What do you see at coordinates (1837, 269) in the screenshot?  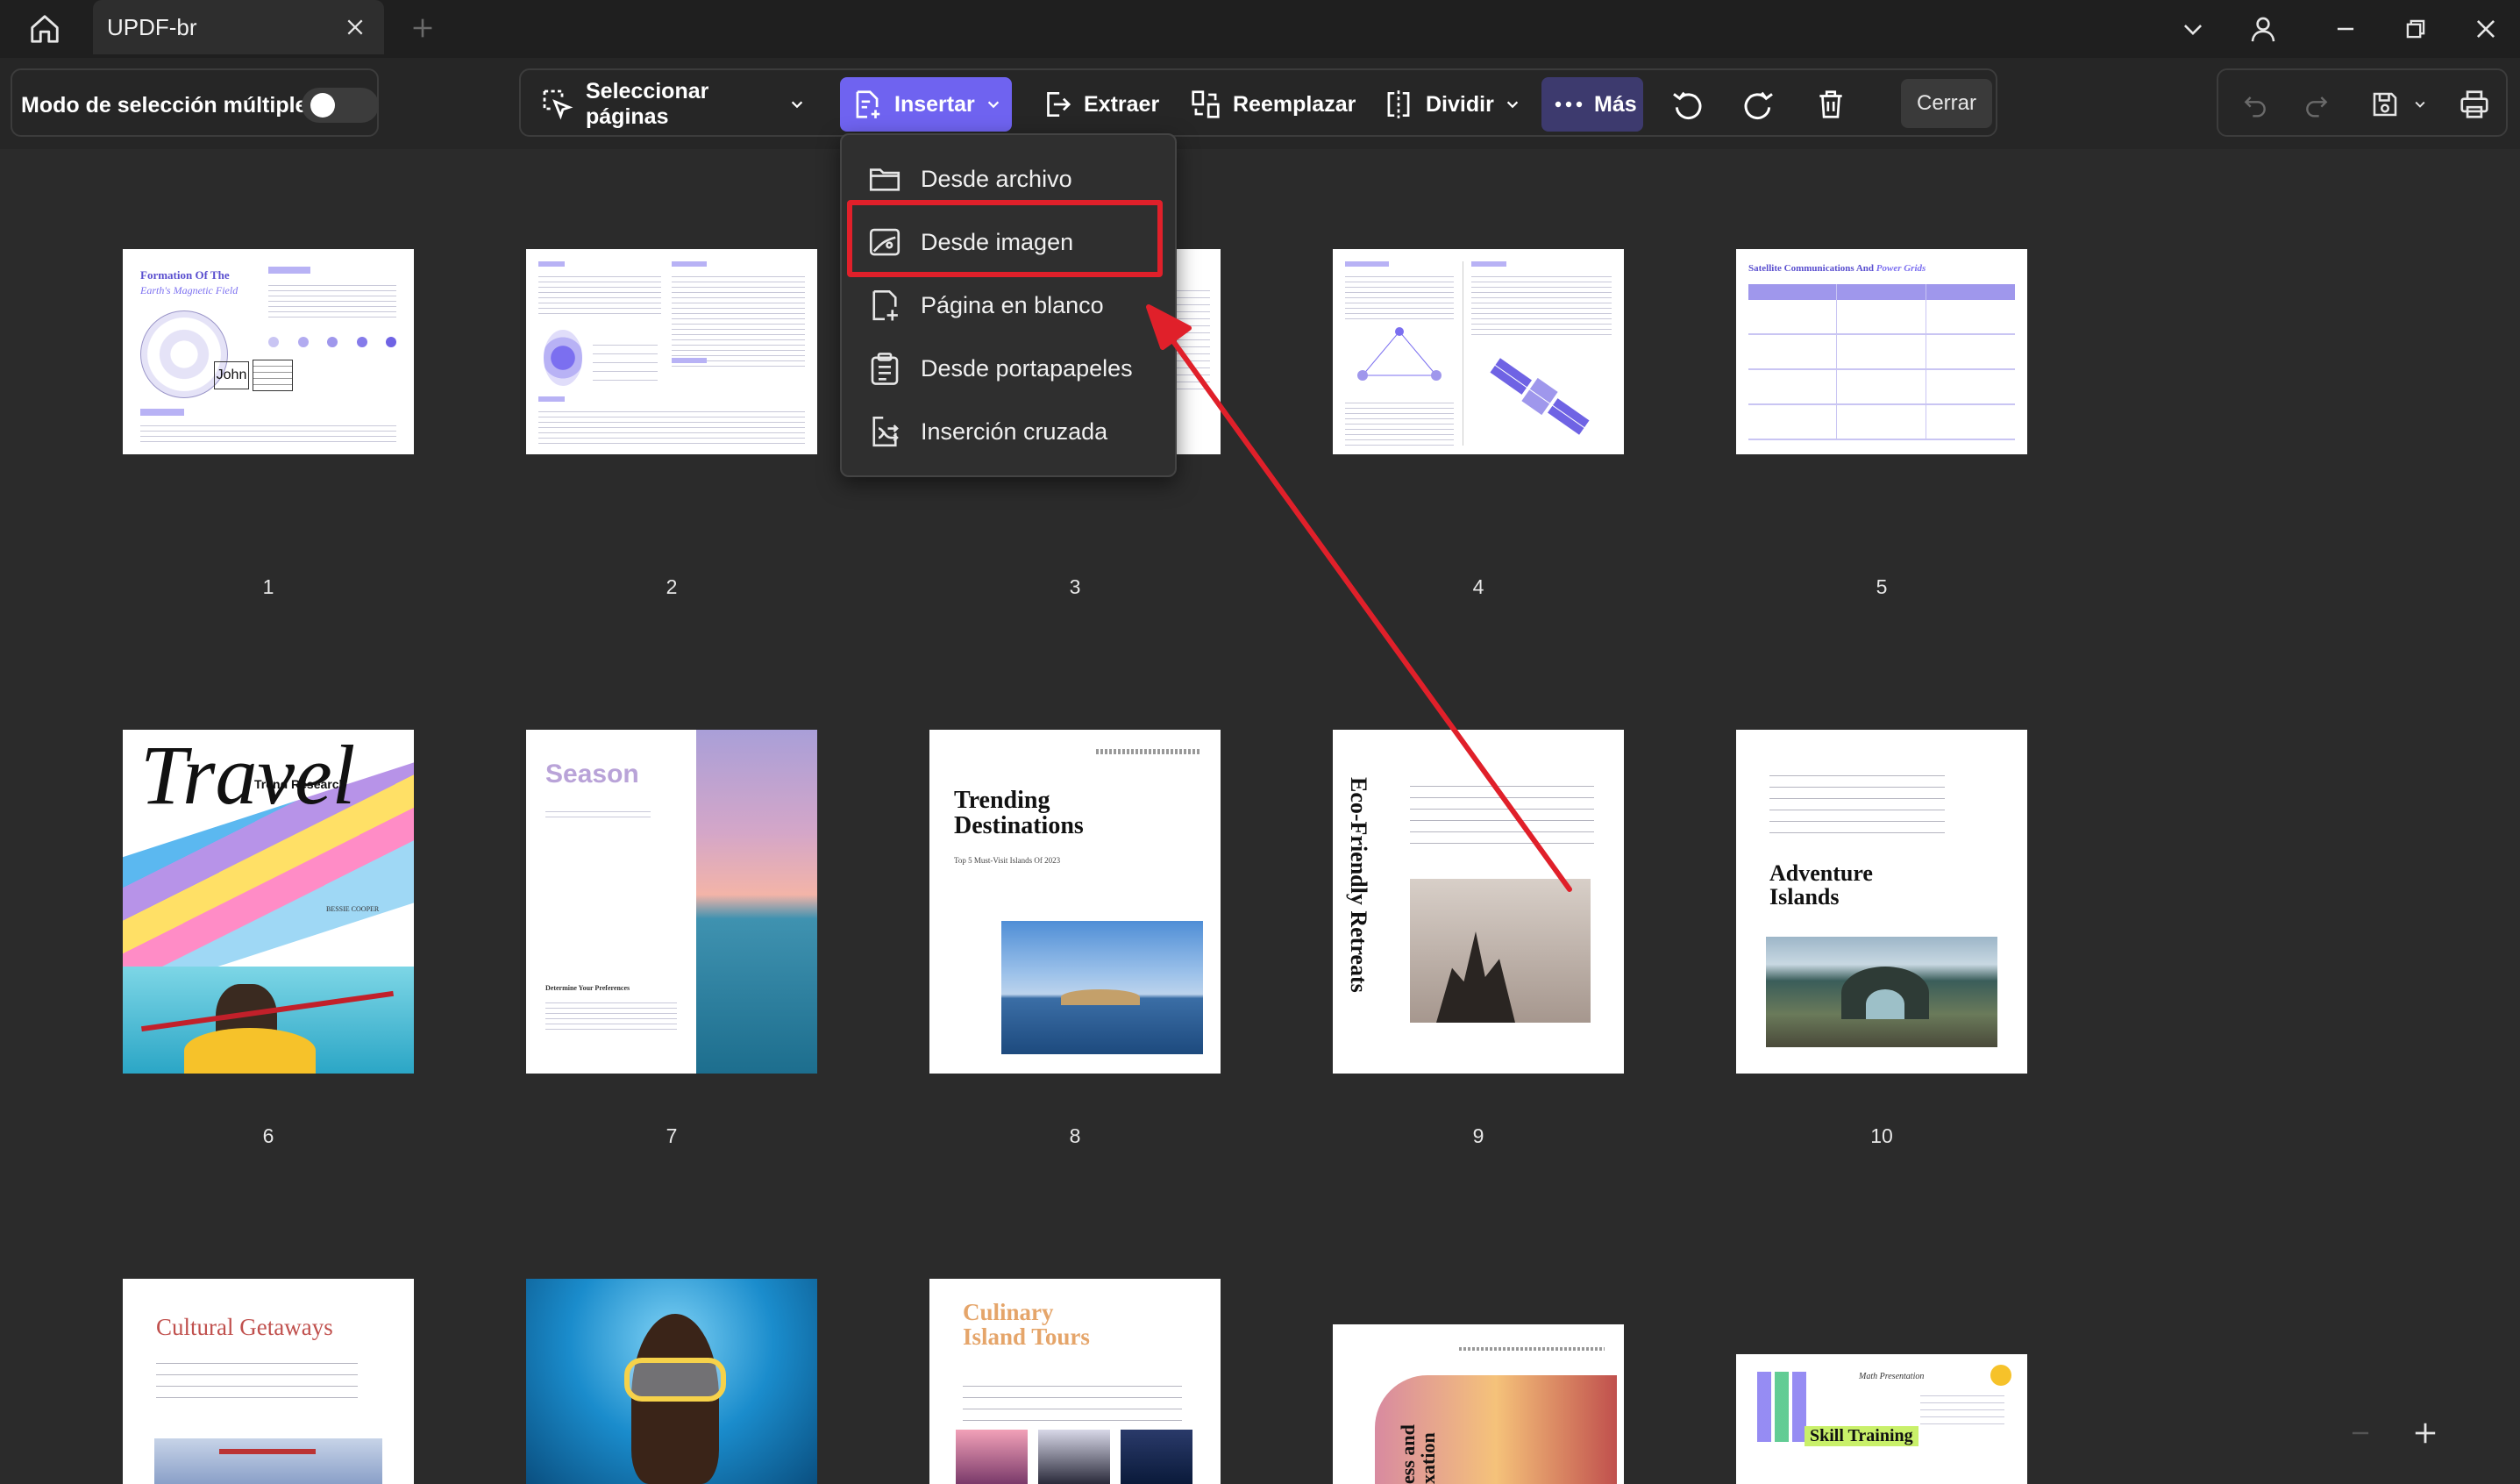 I see `page-title: Satellite Communications And Power Grids` at bounding box center [1837, 269].